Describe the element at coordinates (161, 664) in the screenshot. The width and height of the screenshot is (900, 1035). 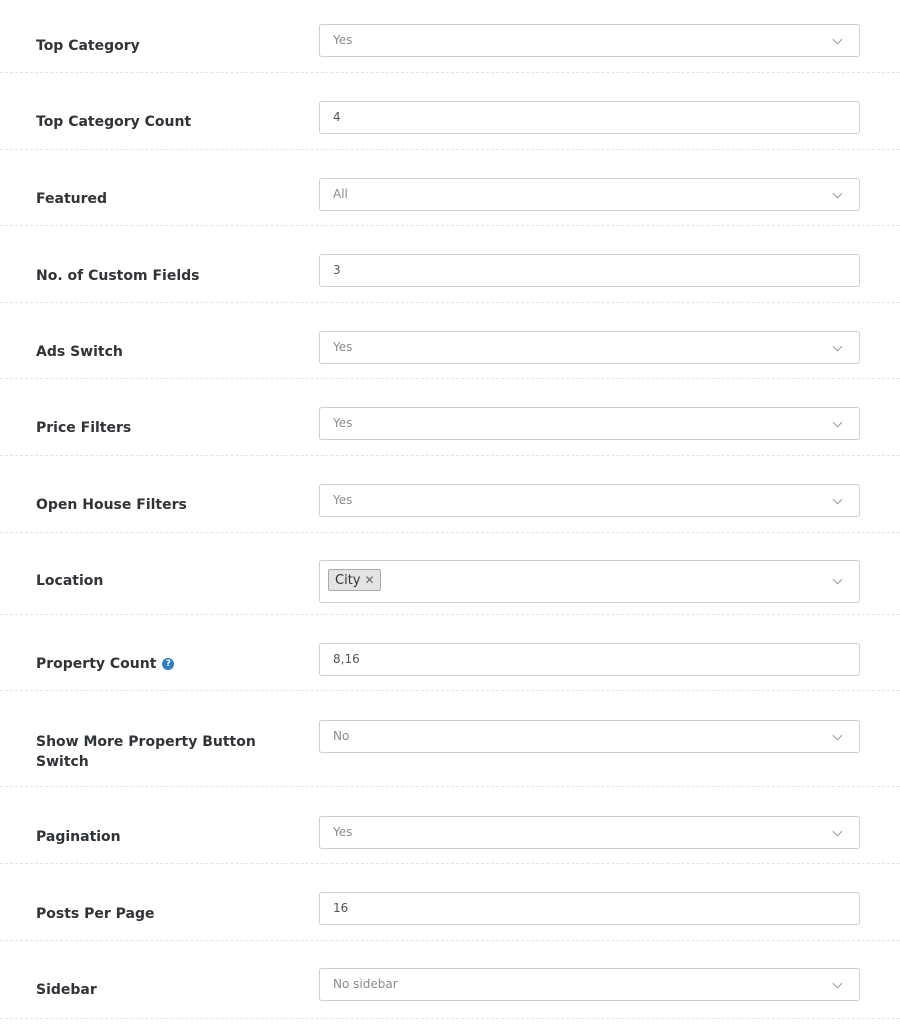
I see `property-count-label-wrap: Property Count?` at that location.